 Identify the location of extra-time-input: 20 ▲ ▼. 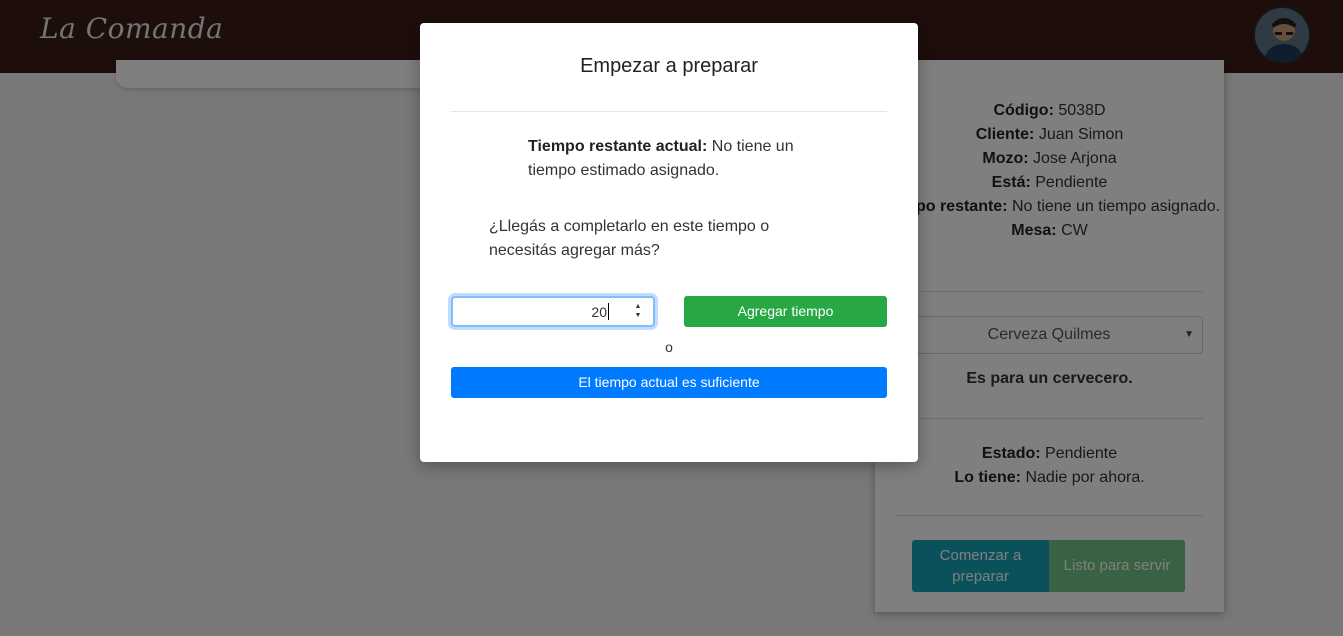
(553, 311).